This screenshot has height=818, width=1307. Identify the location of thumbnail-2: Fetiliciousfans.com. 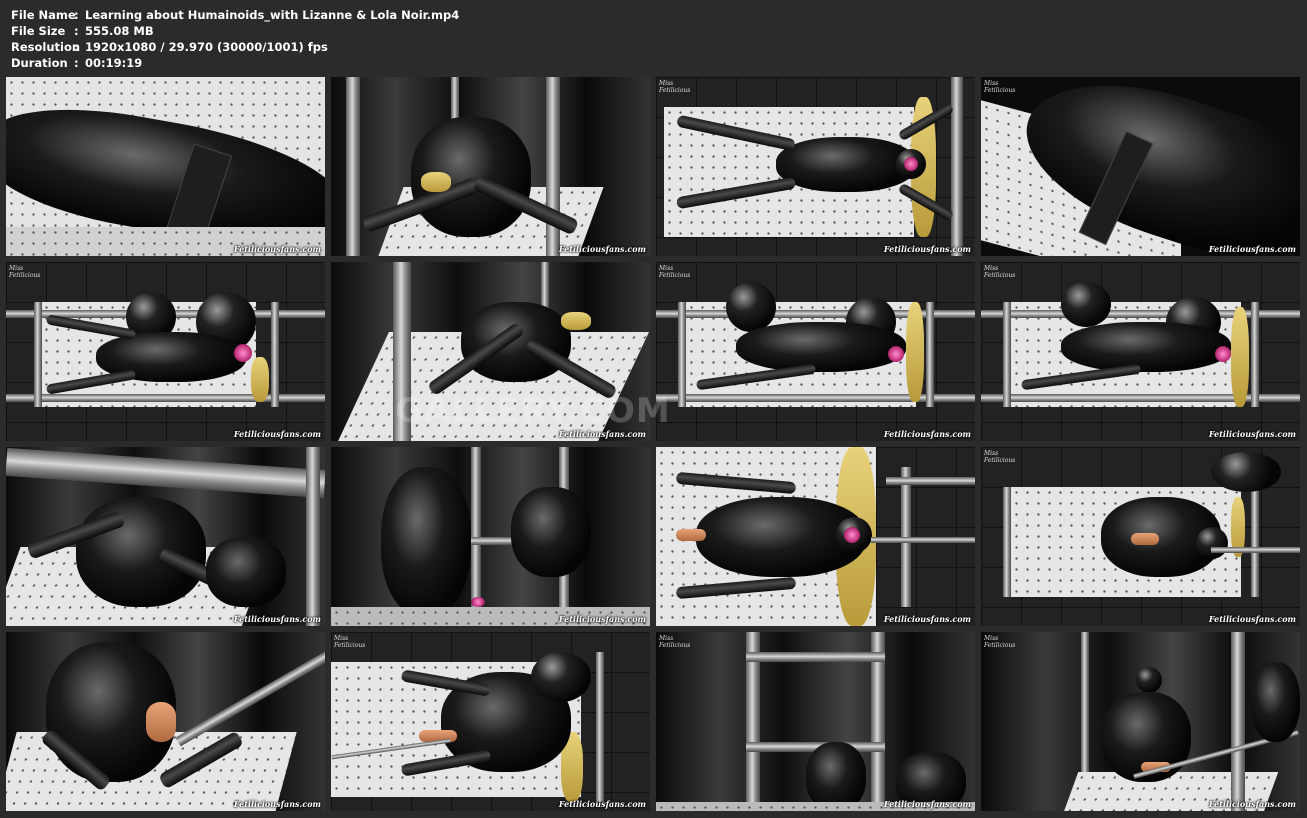
(490, 166).